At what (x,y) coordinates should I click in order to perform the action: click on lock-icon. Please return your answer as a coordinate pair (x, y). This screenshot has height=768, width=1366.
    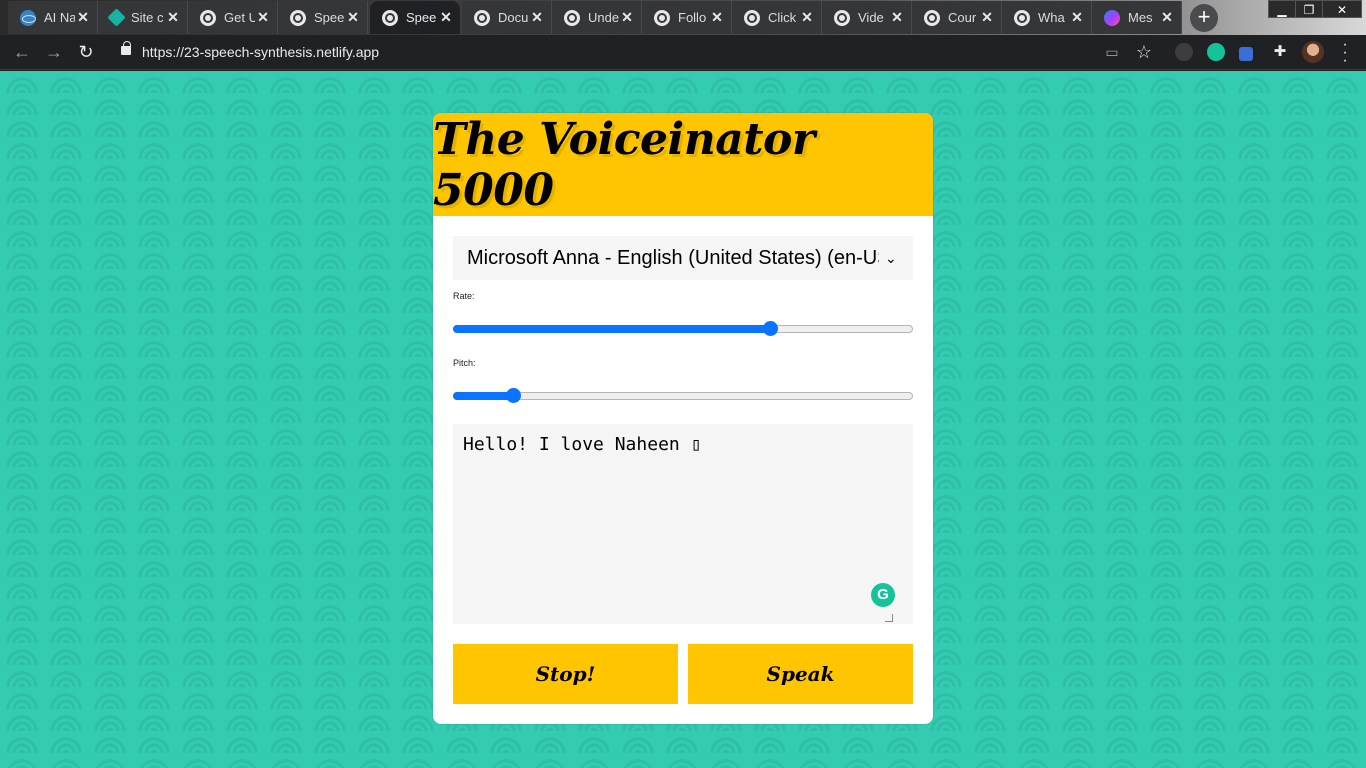
    Looking at the image, I should click on (126, 48).